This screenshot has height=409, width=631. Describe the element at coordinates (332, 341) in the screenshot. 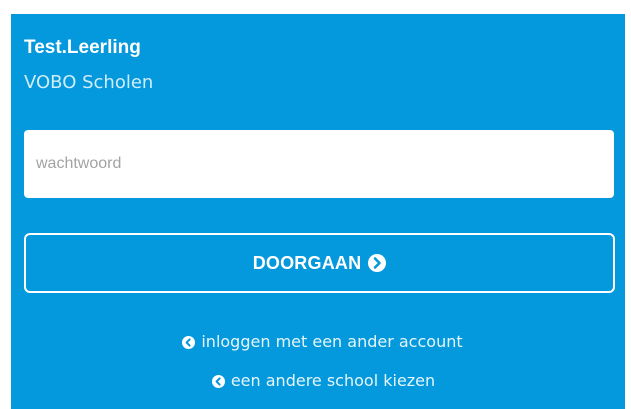

I see `other-account-link-label: inloggen met een ander account` at that location.